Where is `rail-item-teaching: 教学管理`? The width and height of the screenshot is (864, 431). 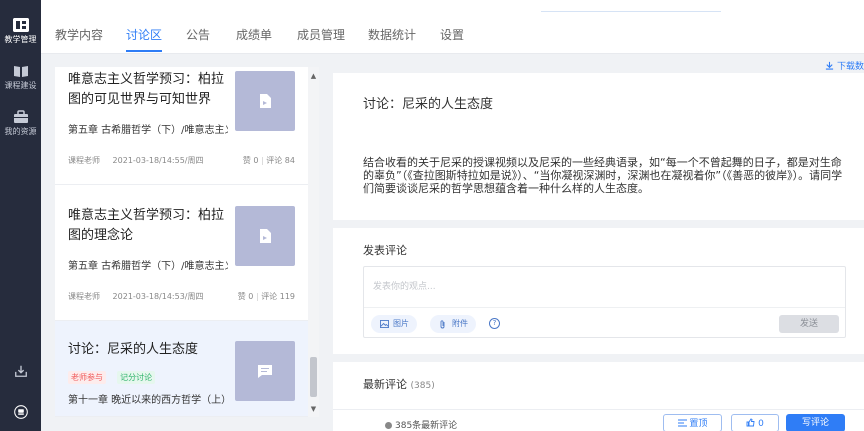
rail-item-teaching: 教学管理 is located at coordinates (20, 31).